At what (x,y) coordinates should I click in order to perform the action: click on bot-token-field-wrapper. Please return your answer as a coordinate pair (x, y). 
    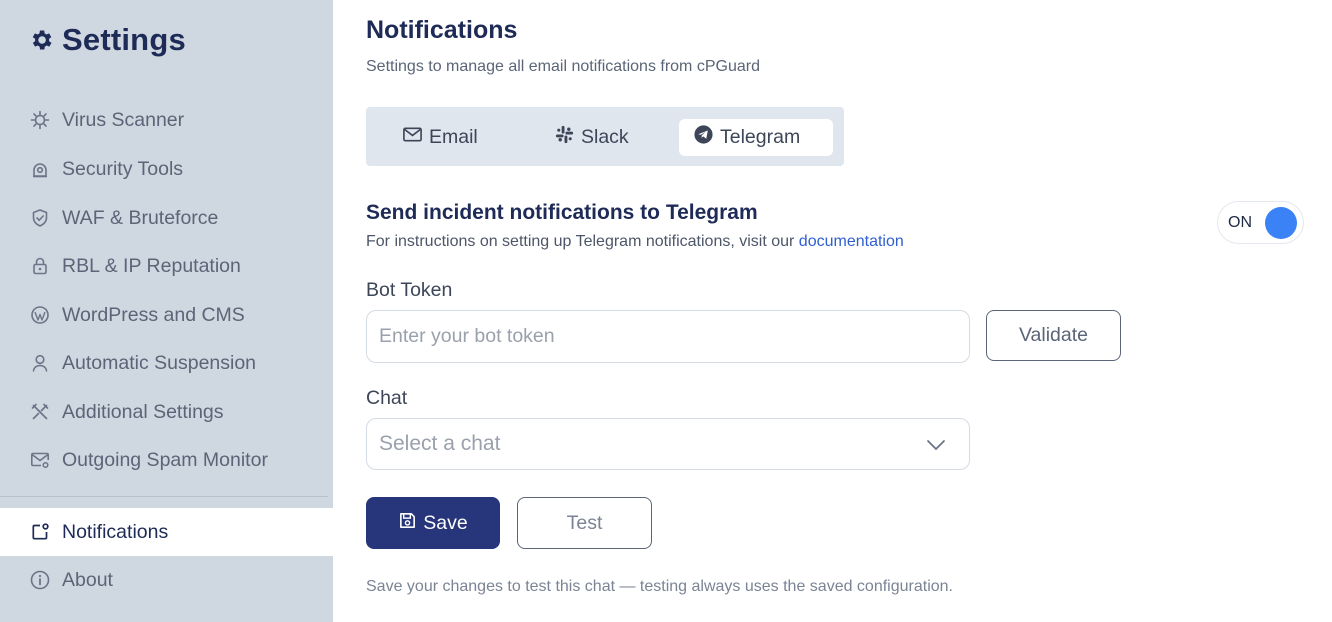
    Looking at the image, I should click on (668, 336).